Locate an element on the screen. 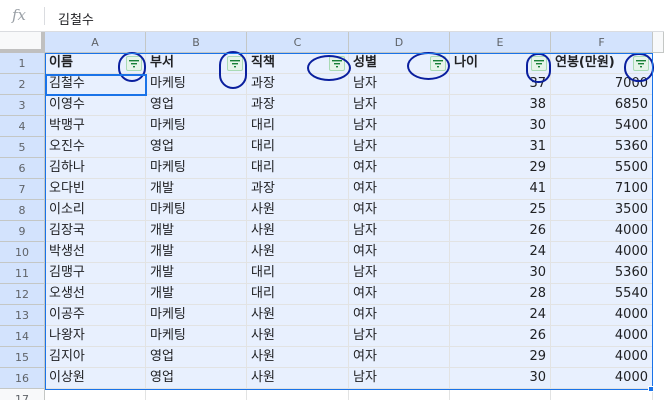  formula-bar: fx 김철수 is located at coordinates (332, 16).